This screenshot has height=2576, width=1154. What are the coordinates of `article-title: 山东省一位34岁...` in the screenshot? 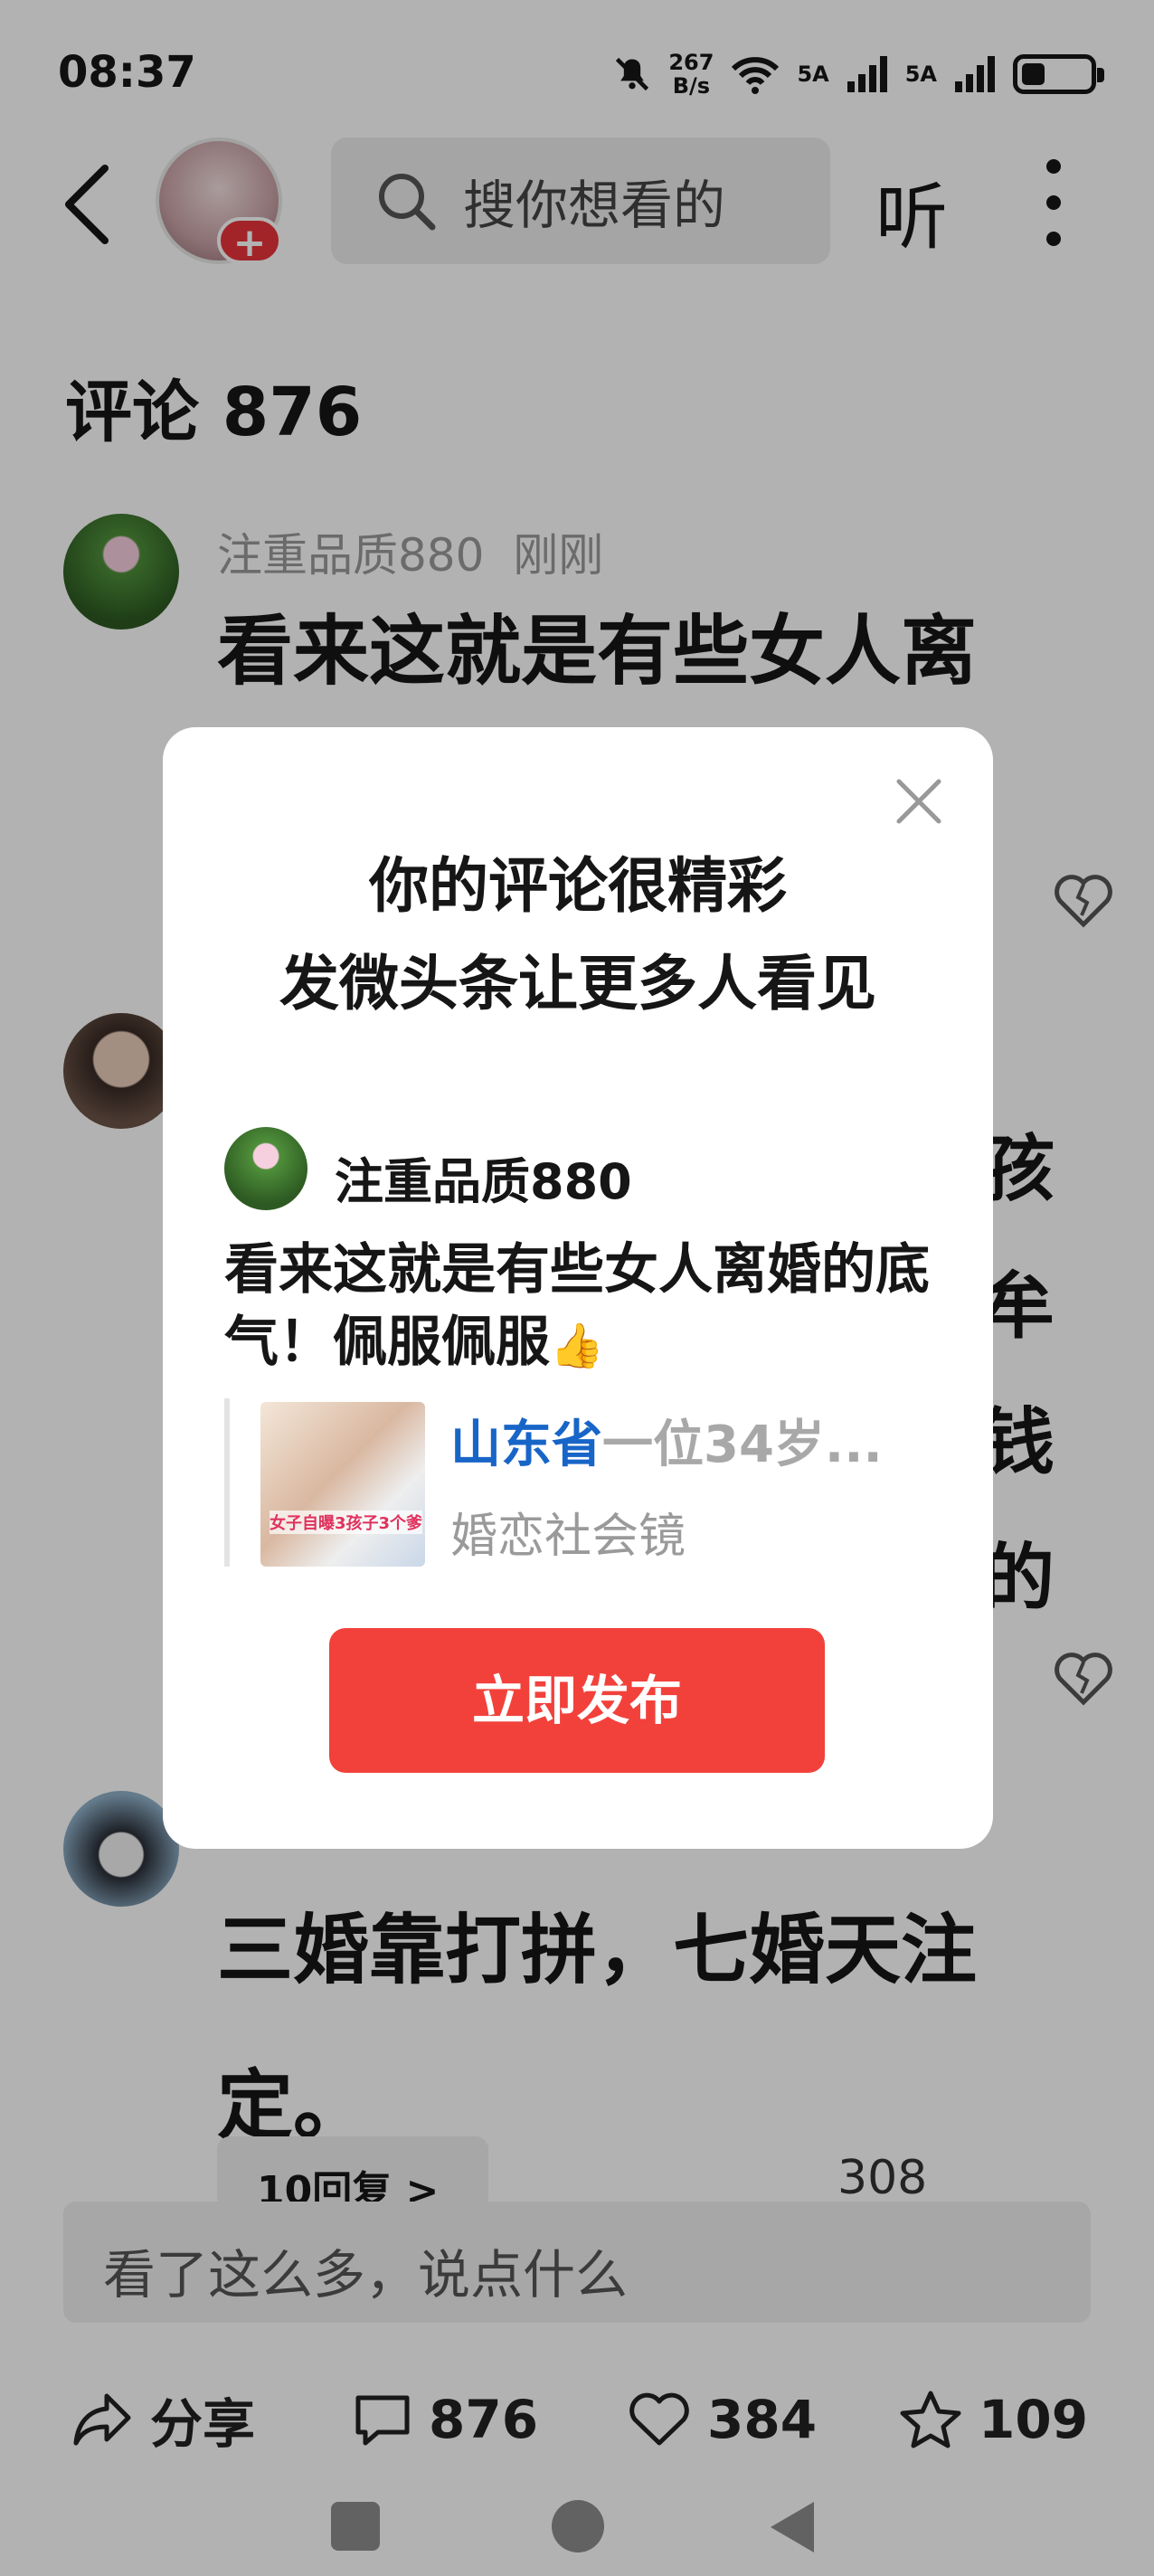 It's located at (694, 1440).